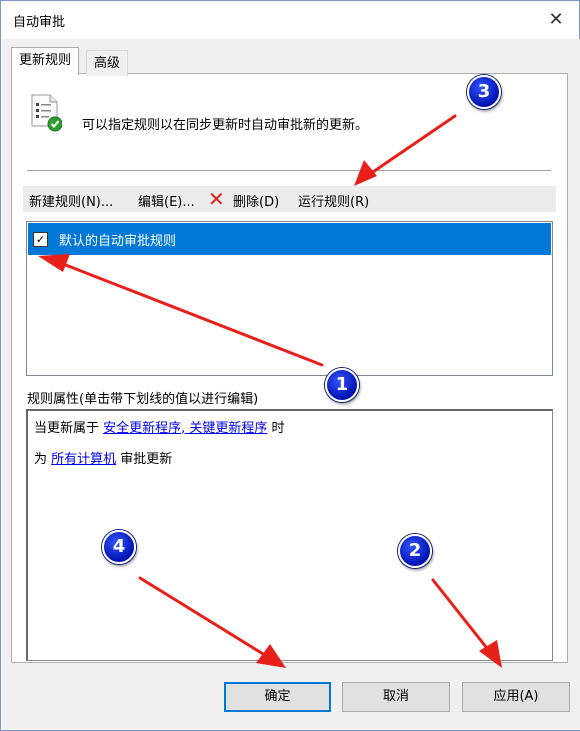 The image size is (580, 731). What do you see at coordinates (290, 20) in the screenshot?
I see `title-bar: 自动审批 ✕` at bounding box center [290, 20].